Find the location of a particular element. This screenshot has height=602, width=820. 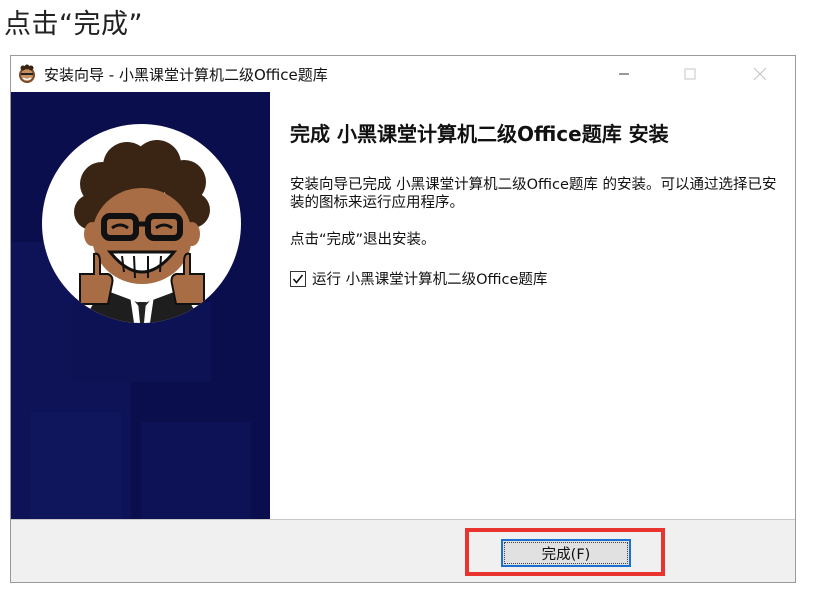

minimize-icon is located at coordinates (624, 74).